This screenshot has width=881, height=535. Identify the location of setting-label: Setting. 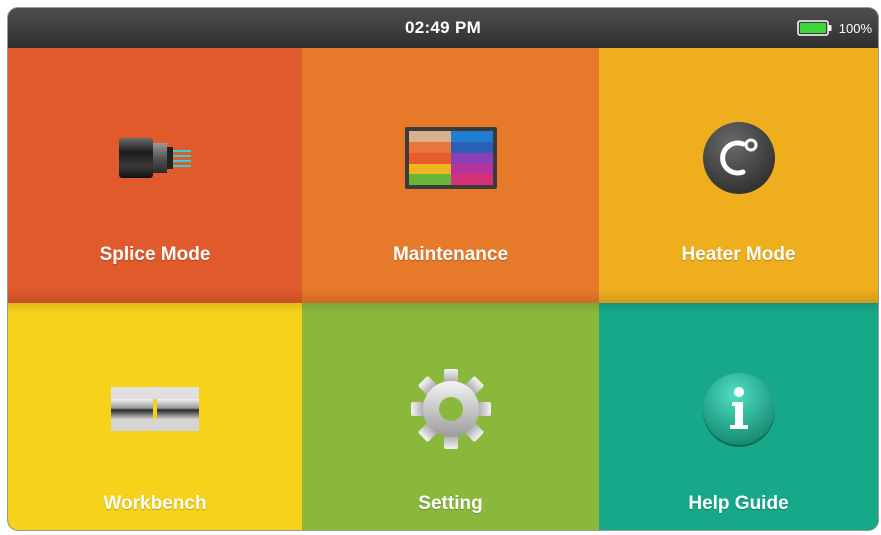
(450, 503).